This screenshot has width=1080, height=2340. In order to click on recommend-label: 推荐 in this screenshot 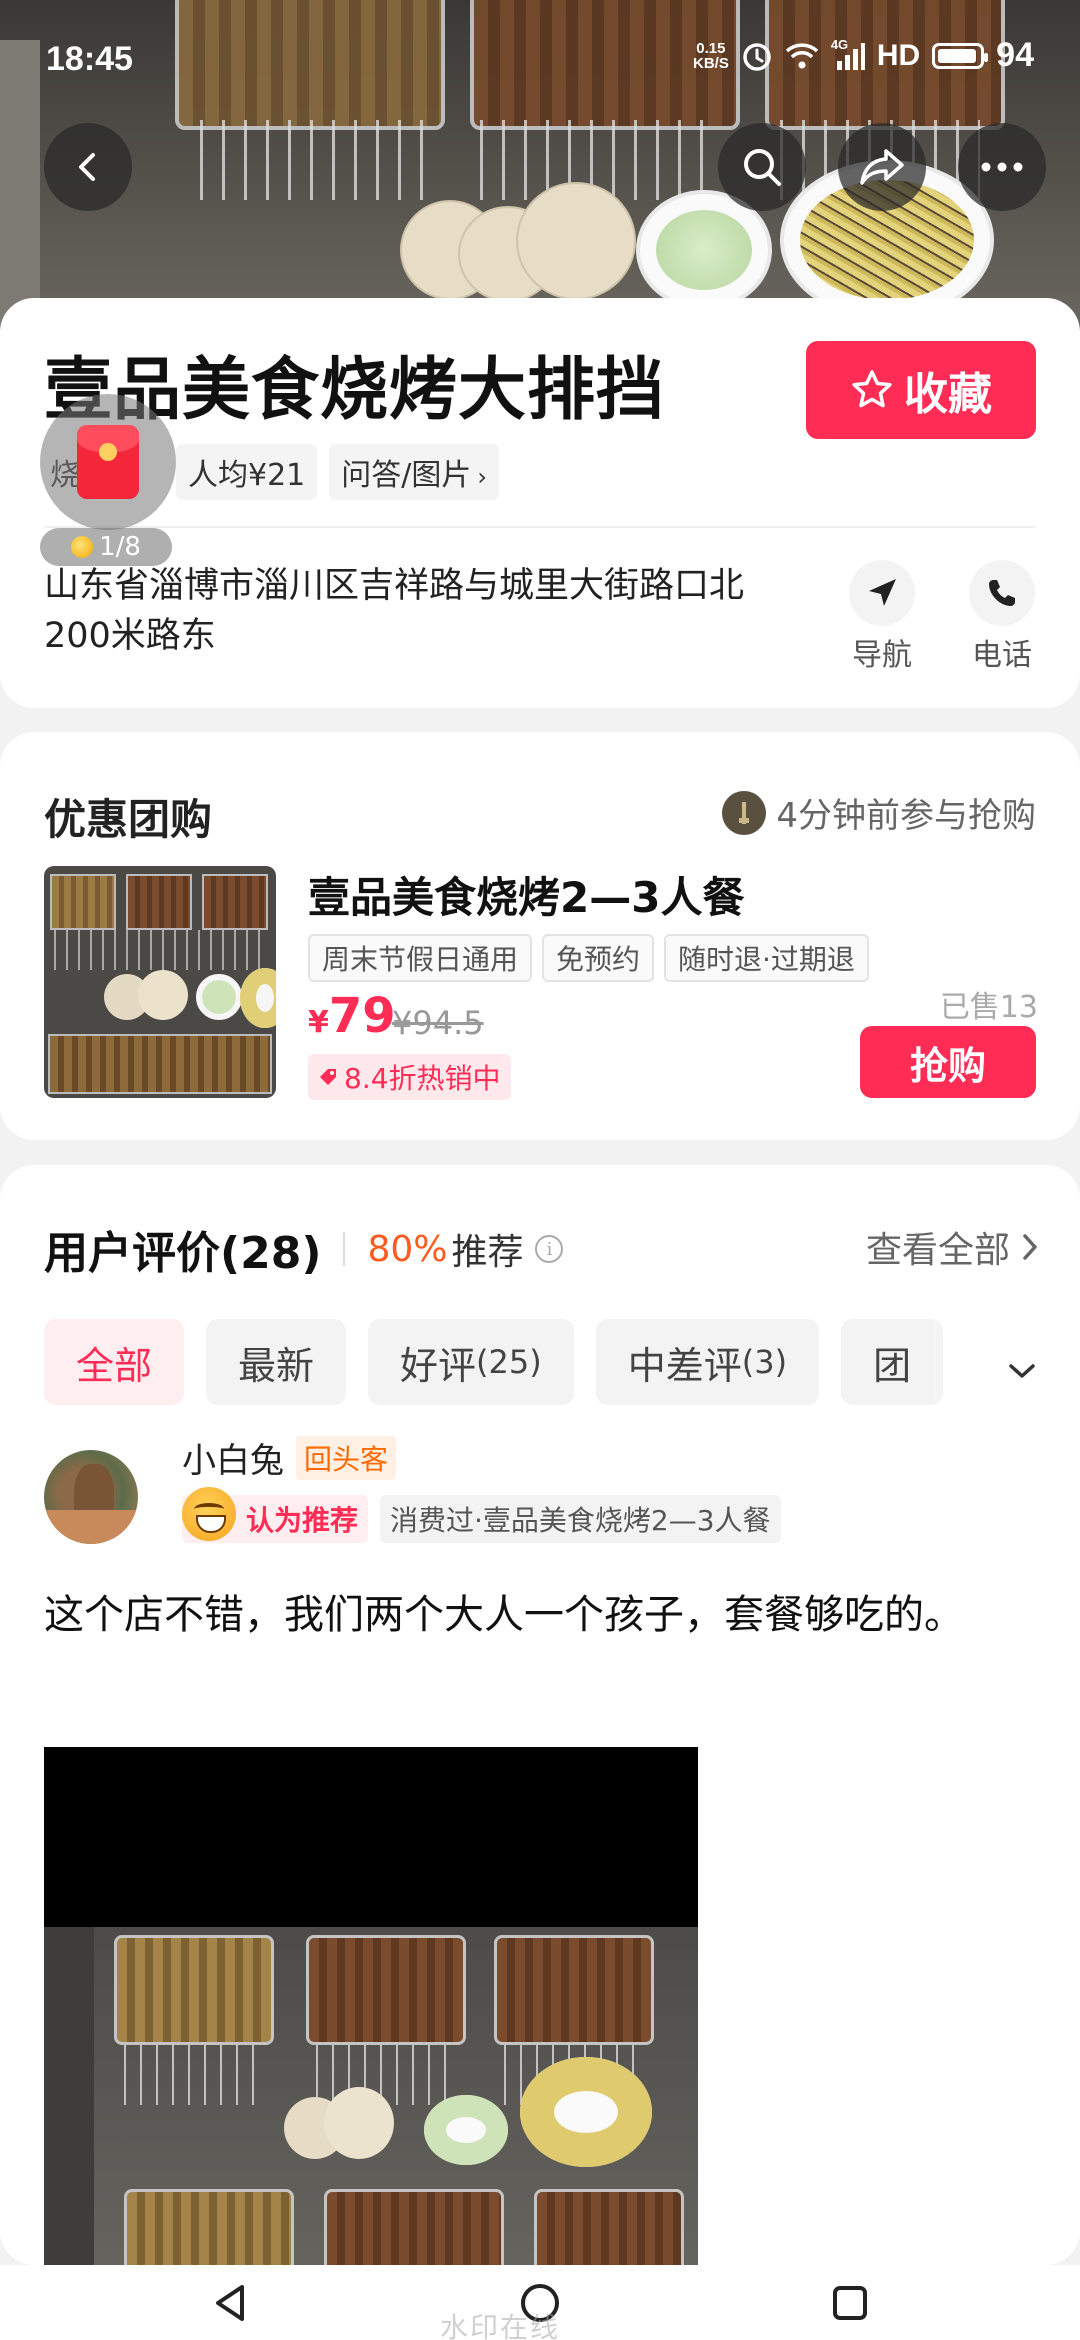, I will do `click(487, 1252)`.